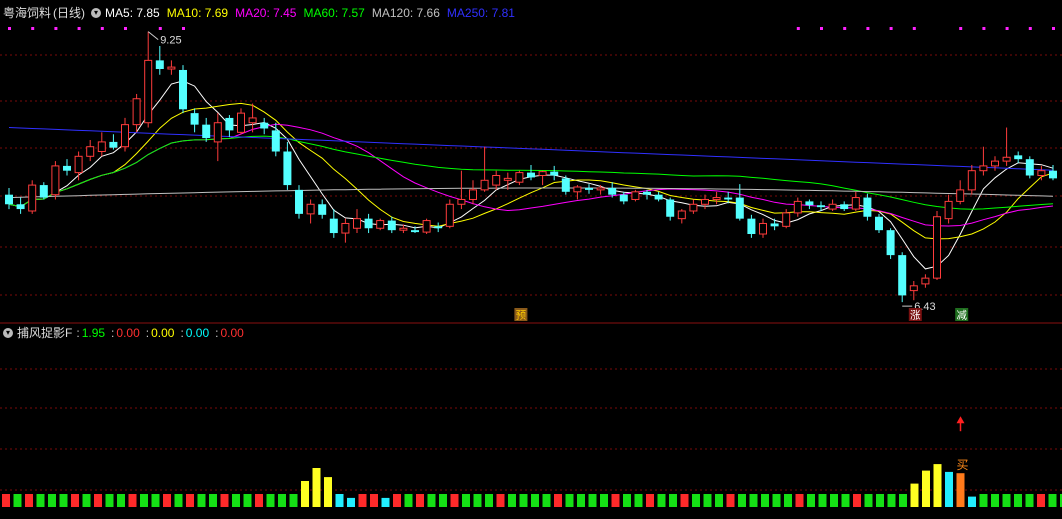 The width and height of the screenshot is (1062, 519). Describe the element at coordinates (480, 13) in the screenshot. I see `ma-legend-item: MA250: 7.81` at that location.